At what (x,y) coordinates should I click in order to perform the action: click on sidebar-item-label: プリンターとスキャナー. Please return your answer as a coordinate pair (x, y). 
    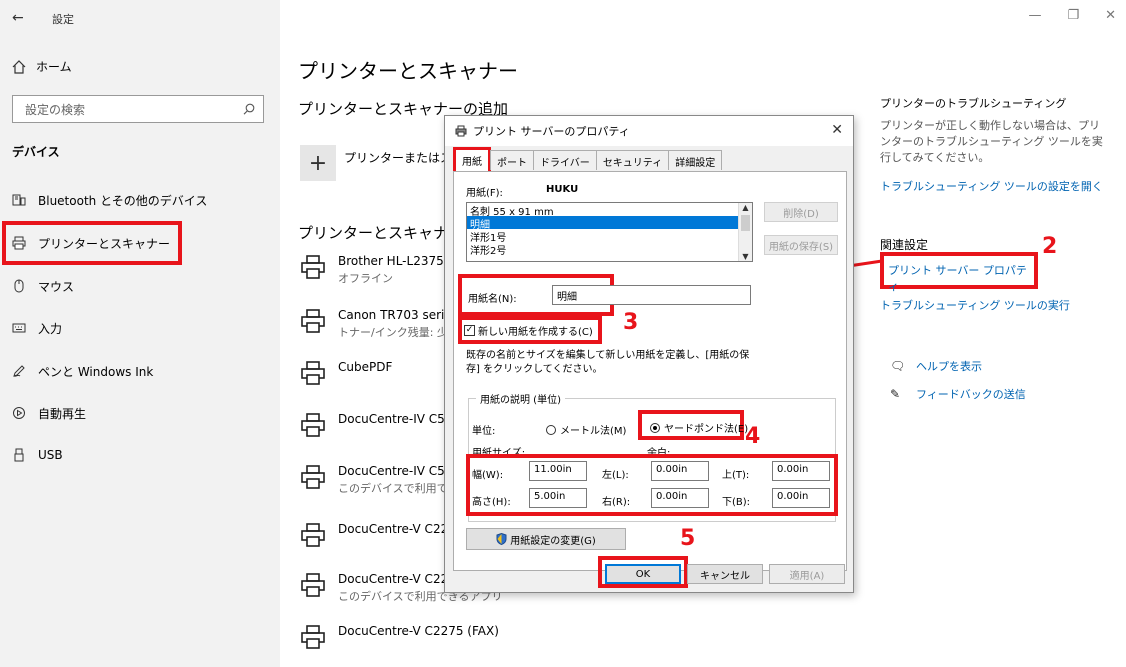
    Looking at the image, I should click on (104, 243).